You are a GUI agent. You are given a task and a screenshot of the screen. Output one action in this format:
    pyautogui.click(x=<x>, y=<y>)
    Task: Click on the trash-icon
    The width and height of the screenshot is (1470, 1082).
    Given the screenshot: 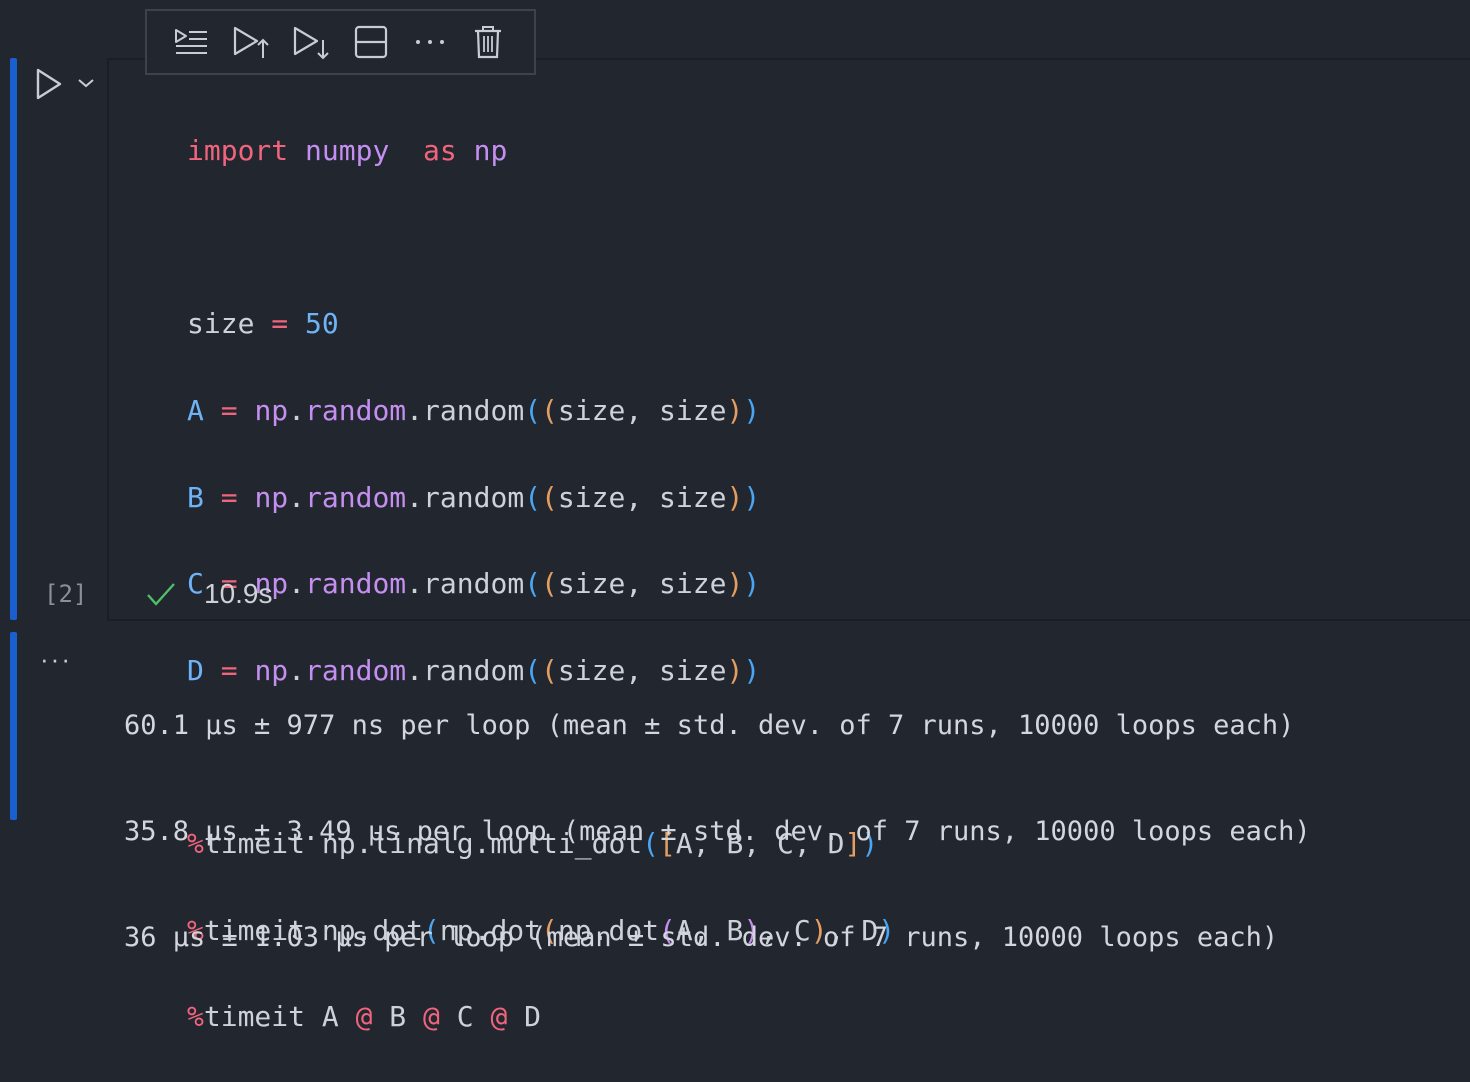 What is the action you would take?
    pyautogui.click(x=488, y=42)
    